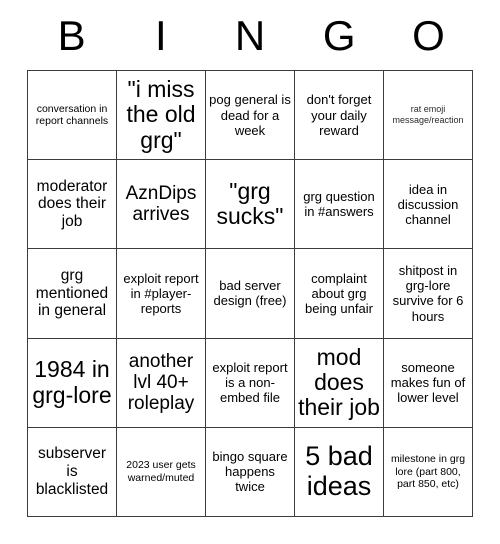 Image resolution: width=500 pixels, height=544 pixels. I want to click on bingo-cell-label: conversation in report channels, so click(72, 115).